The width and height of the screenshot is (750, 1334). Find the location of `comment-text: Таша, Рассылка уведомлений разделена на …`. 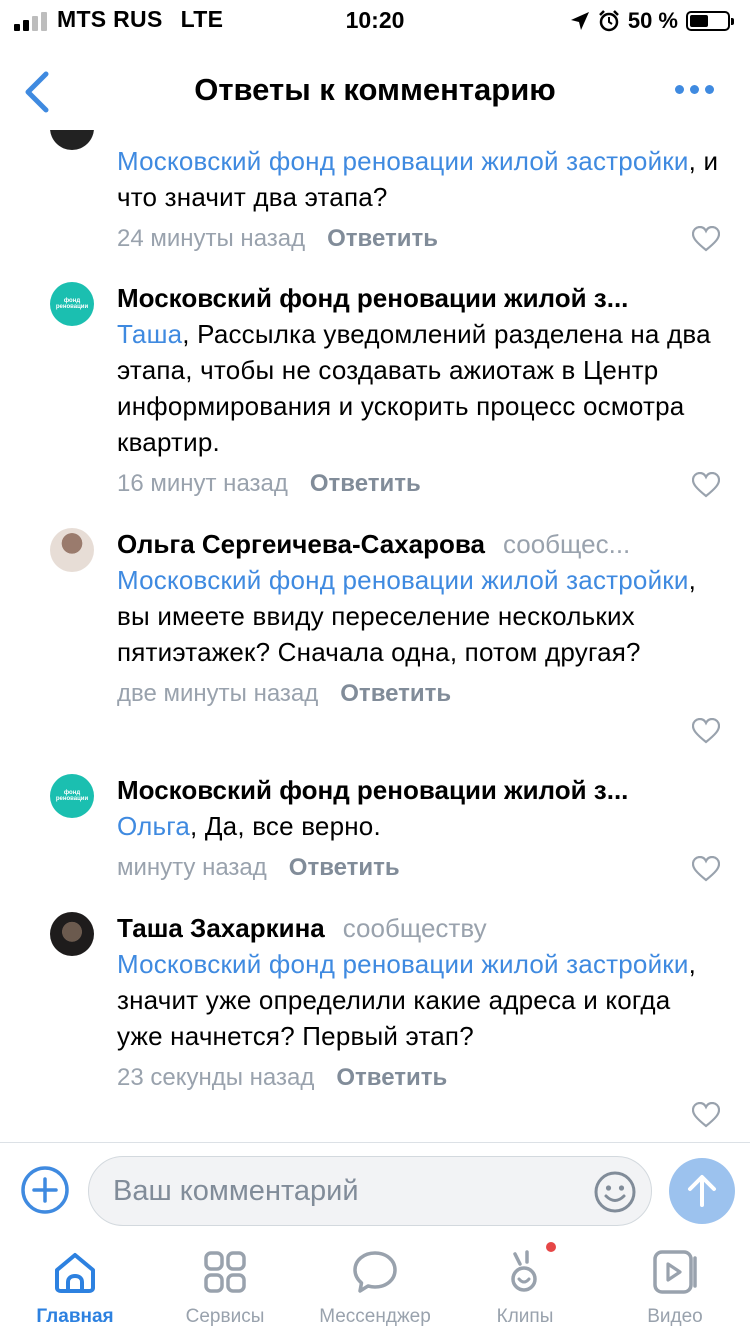

comment-text: Таша, Рассылка уведомлений разделена на … is located at coordinates (414, 388).